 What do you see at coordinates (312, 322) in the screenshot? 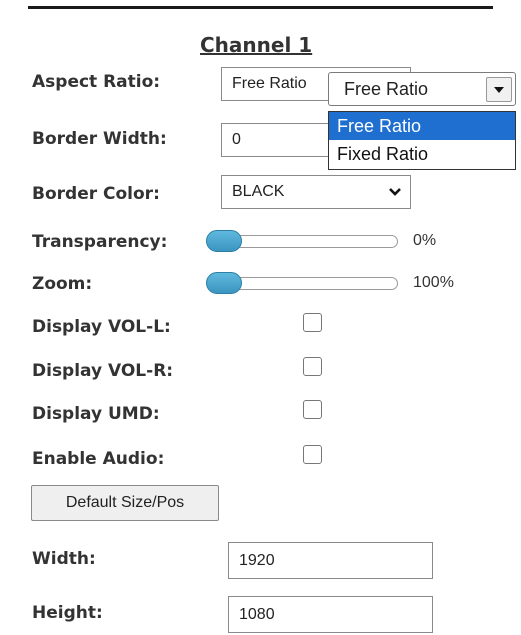
I see `display-vol-l-checkbox` at bounding box center [312, 322].